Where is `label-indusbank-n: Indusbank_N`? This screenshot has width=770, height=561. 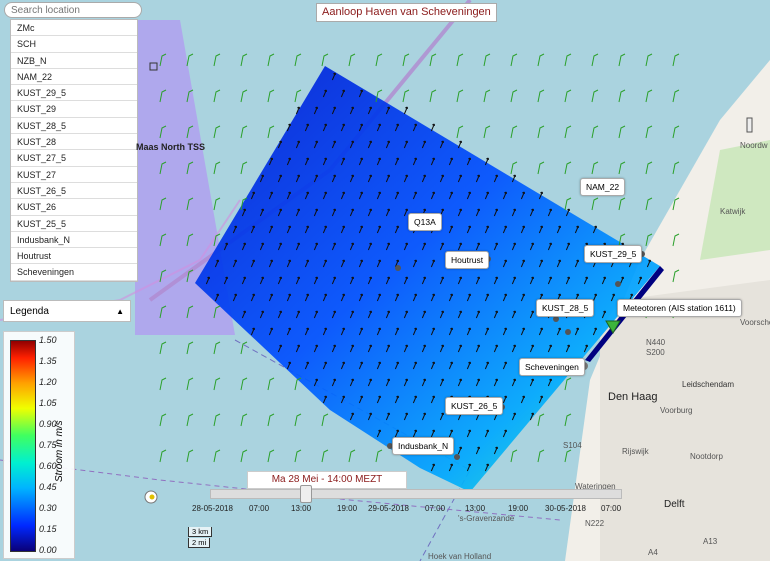
label-indusbank-n: Indusbank_N is located at coordinates (423, 446).